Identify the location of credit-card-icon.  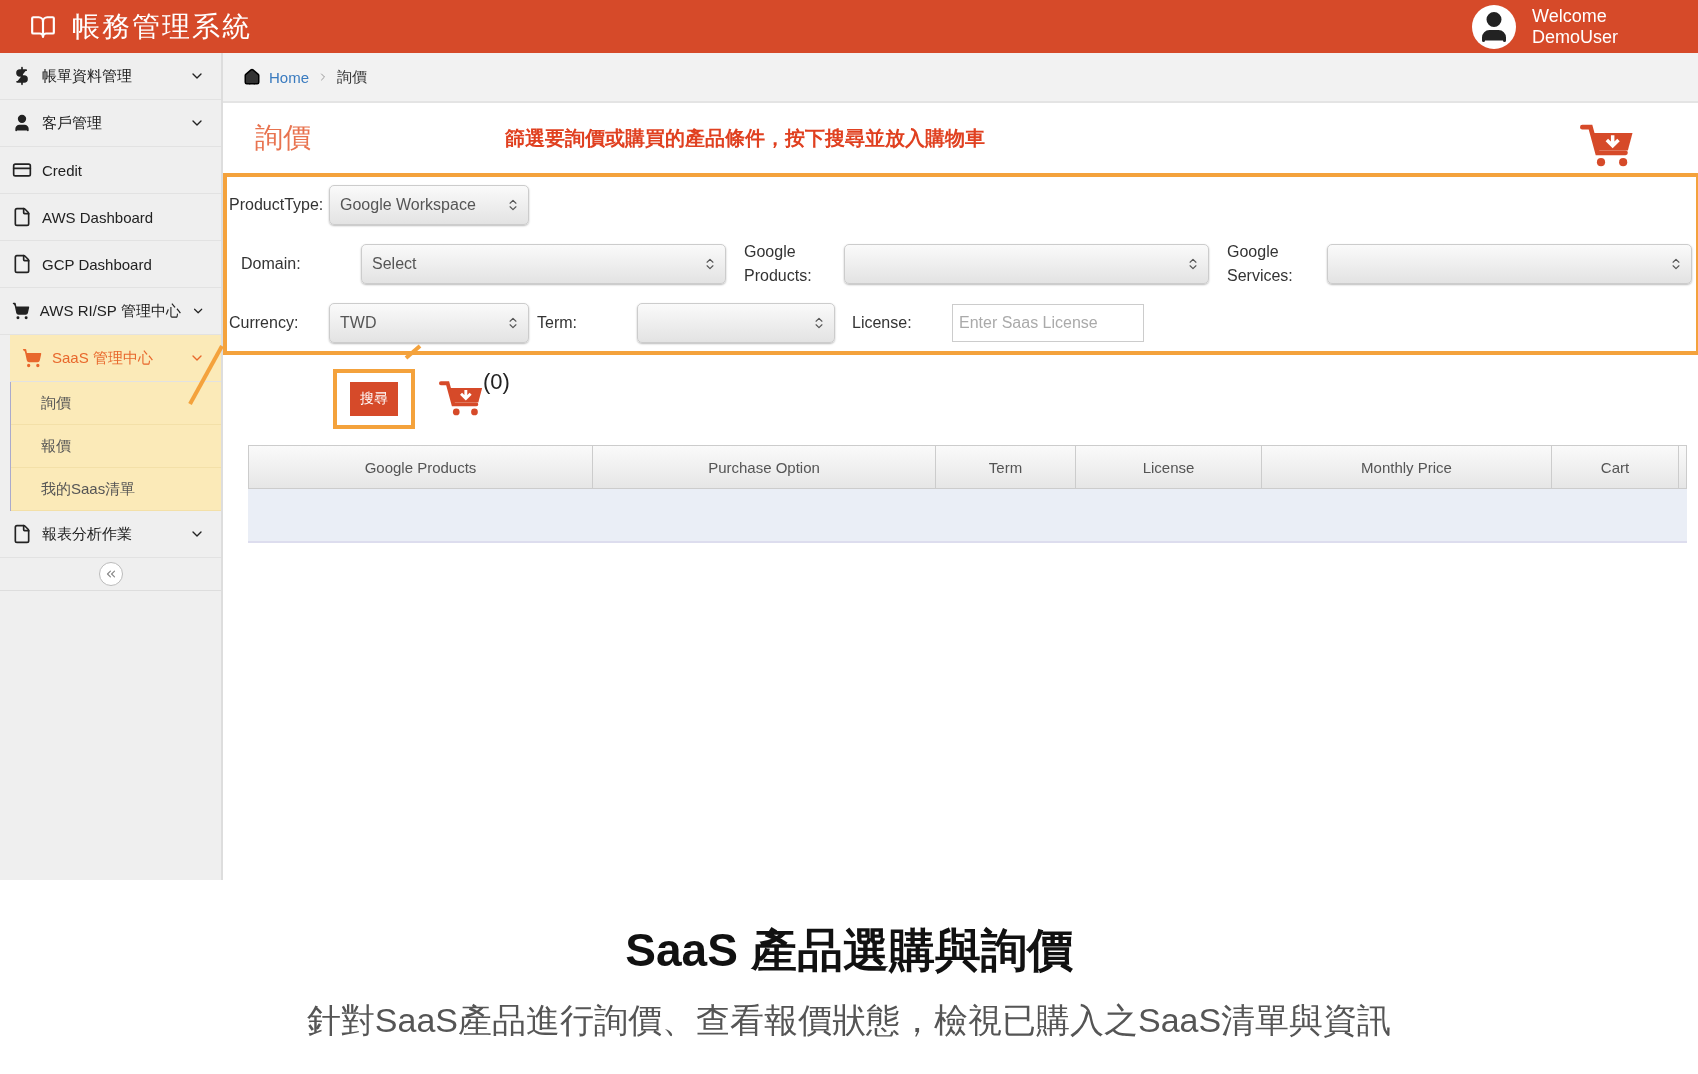
(22, 170).